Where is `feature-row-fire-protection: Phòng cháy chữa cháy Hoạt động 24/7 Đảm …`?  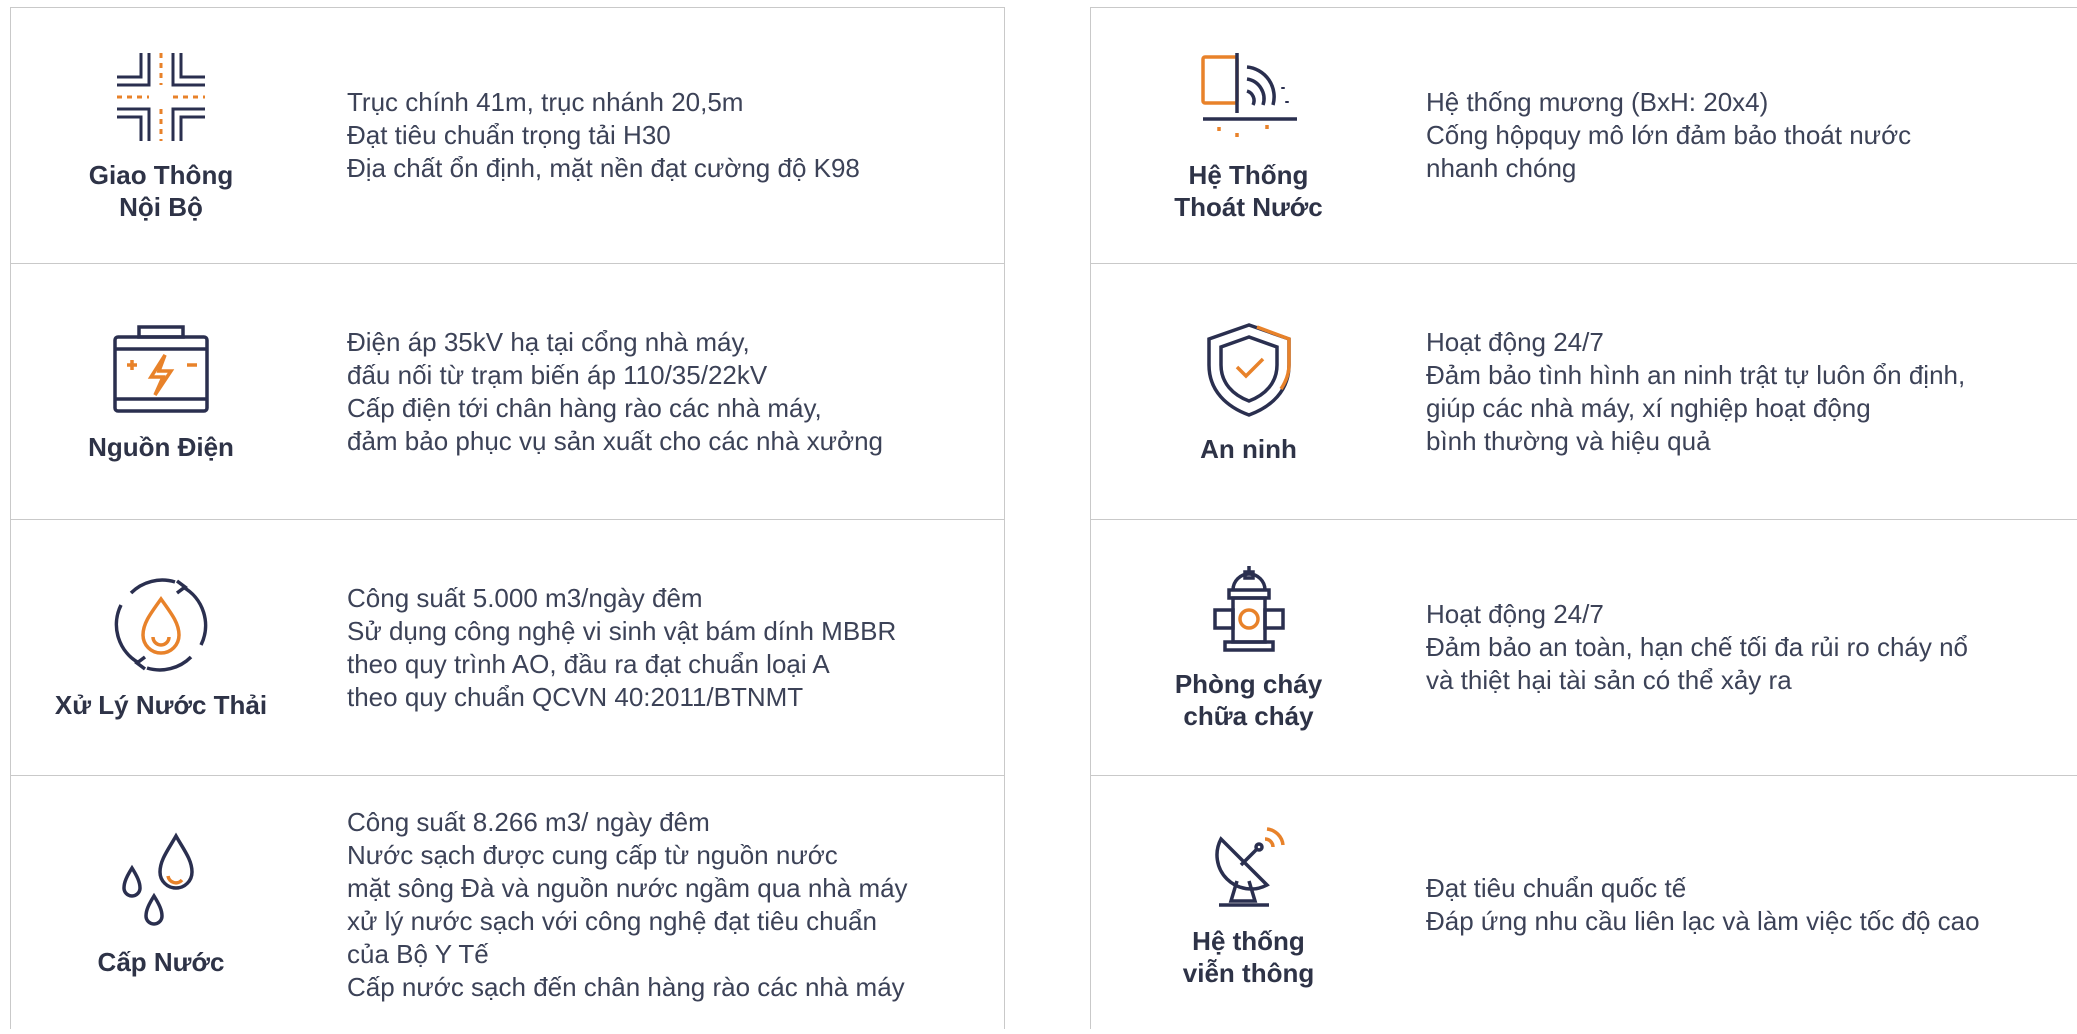 feature-row-fire-protection: Phòng cháy chữa cháy Hoạt động 24/7 Đảm … is located at coordinates (1584, 648).